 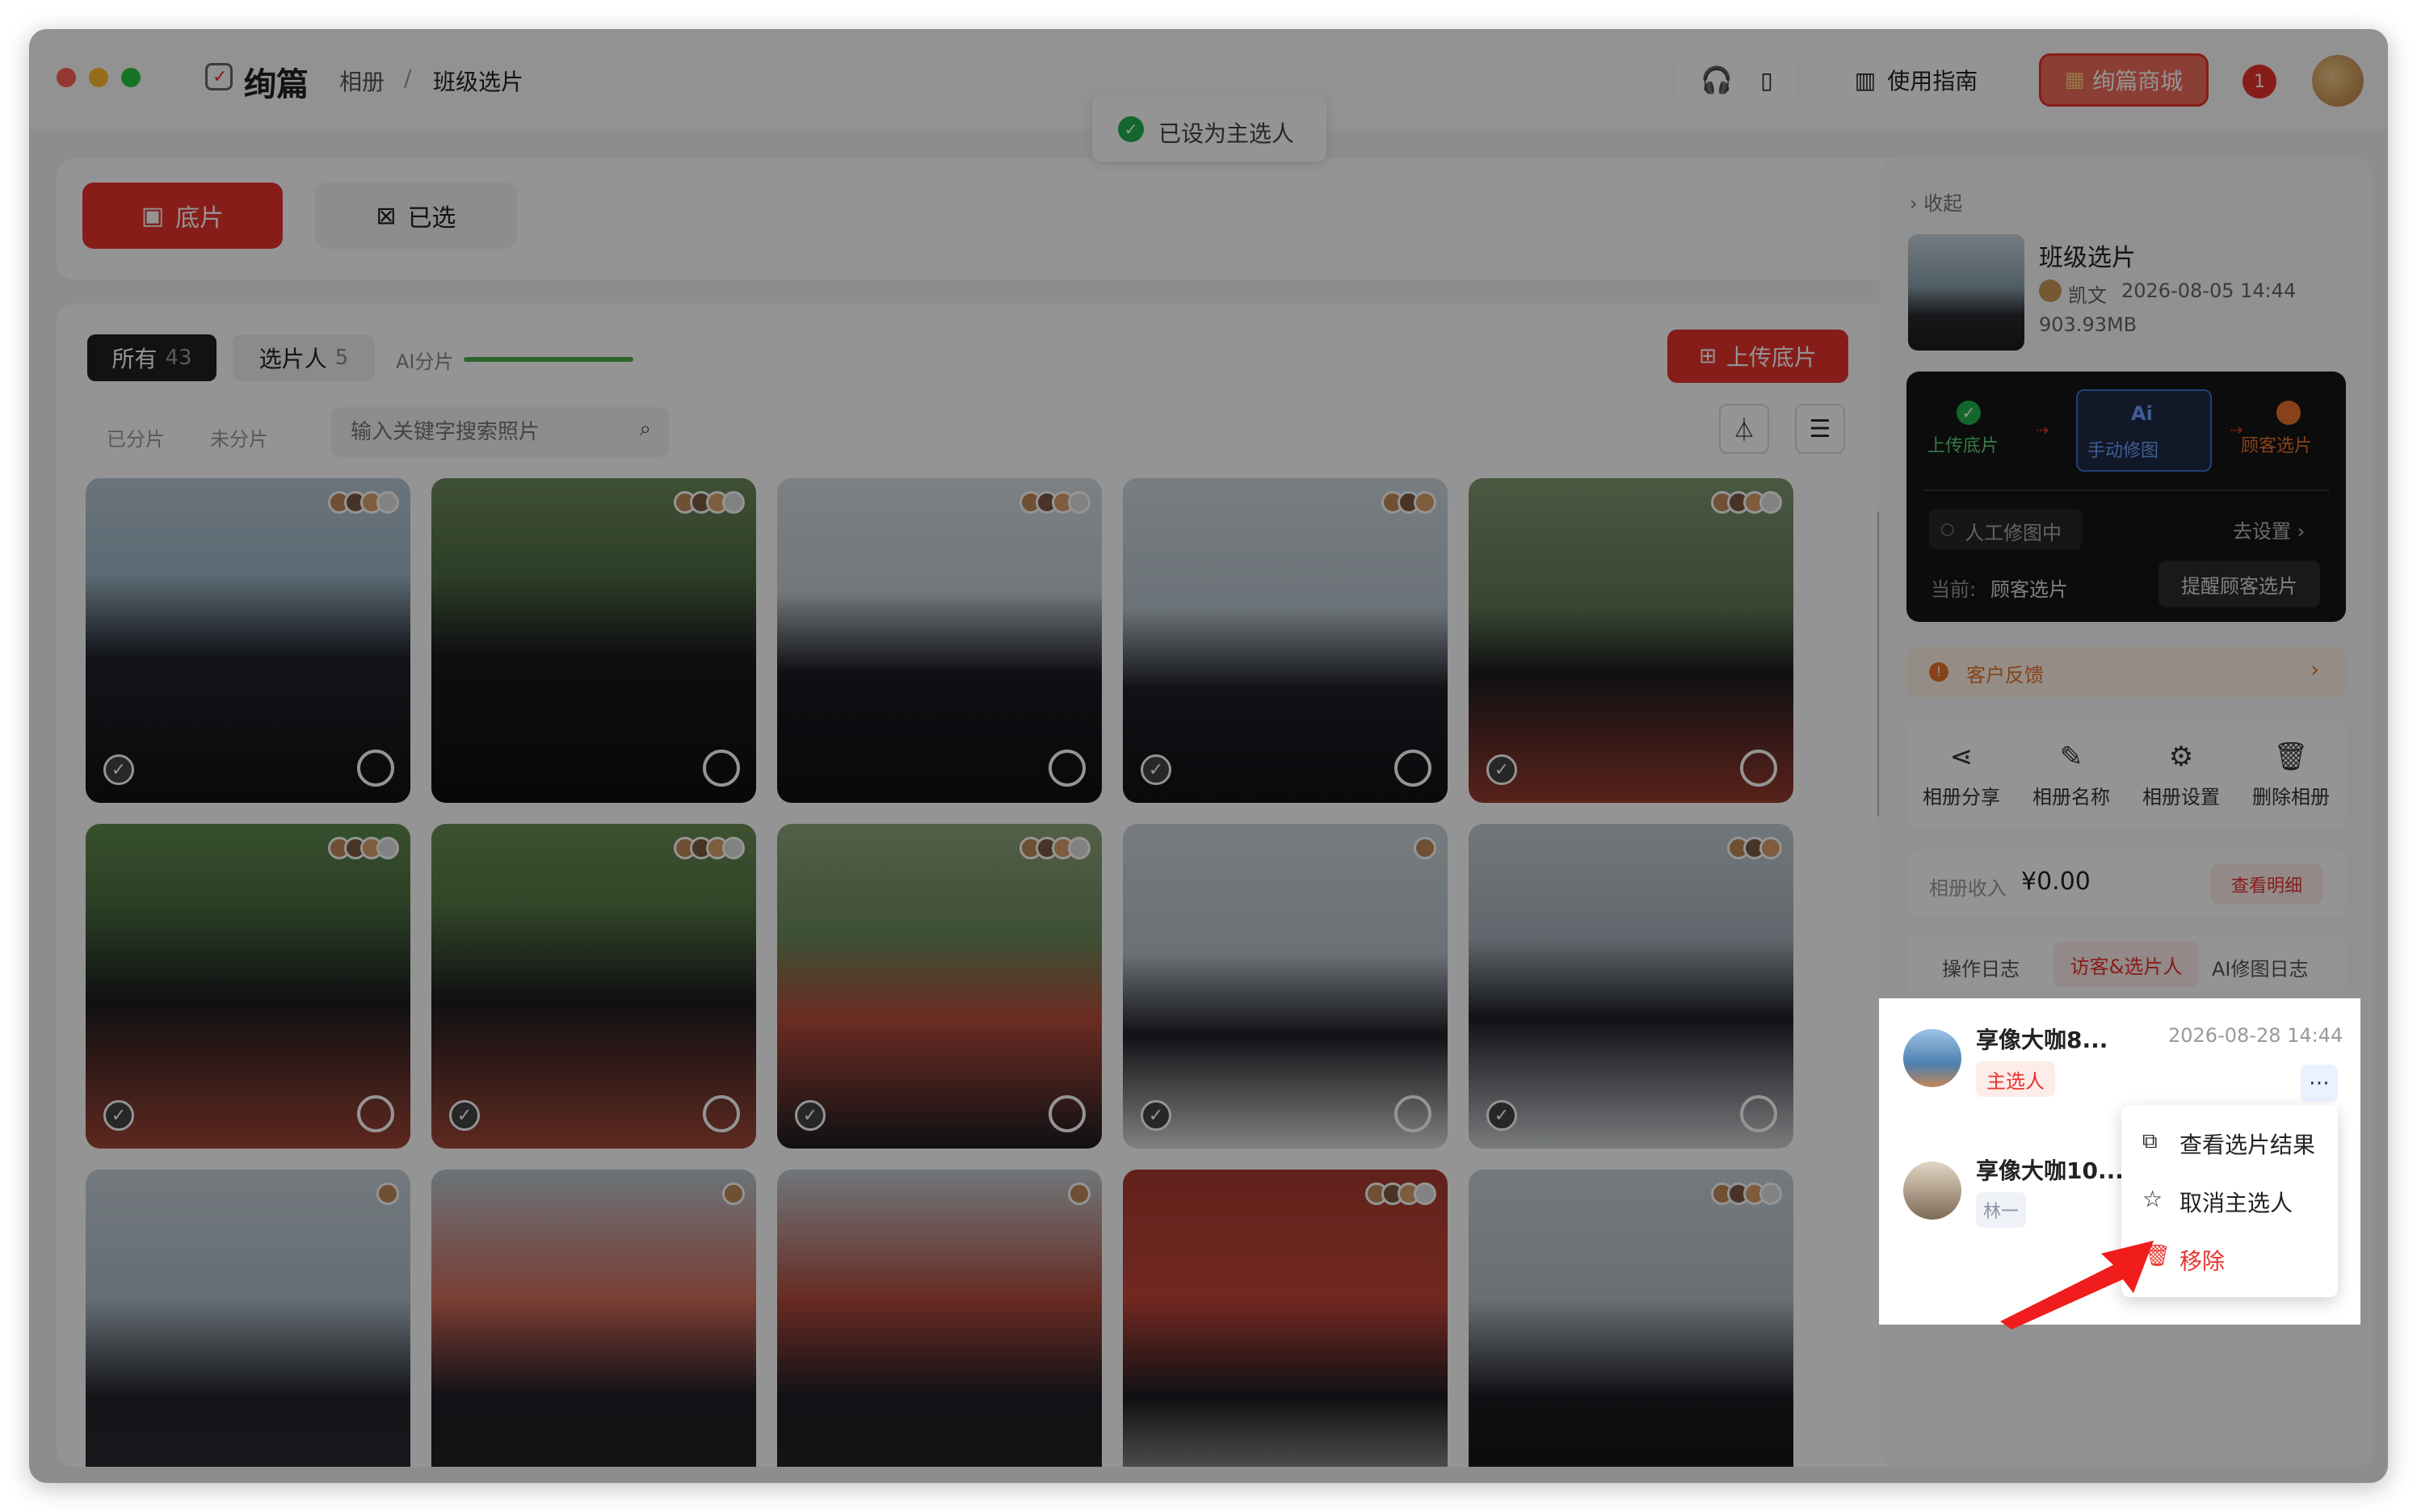 I want to click on divider, so click(x=2127, y=490).